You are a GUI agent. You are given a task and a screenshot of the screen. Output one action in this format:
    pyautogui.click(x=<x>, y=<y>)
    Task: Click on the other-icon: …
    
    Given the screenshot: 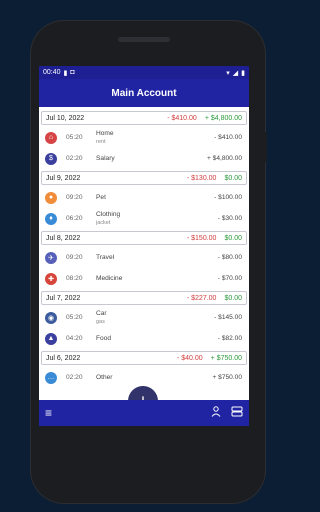 What is the action you would take?
    pyautogui.click(x=51, y=377)
    